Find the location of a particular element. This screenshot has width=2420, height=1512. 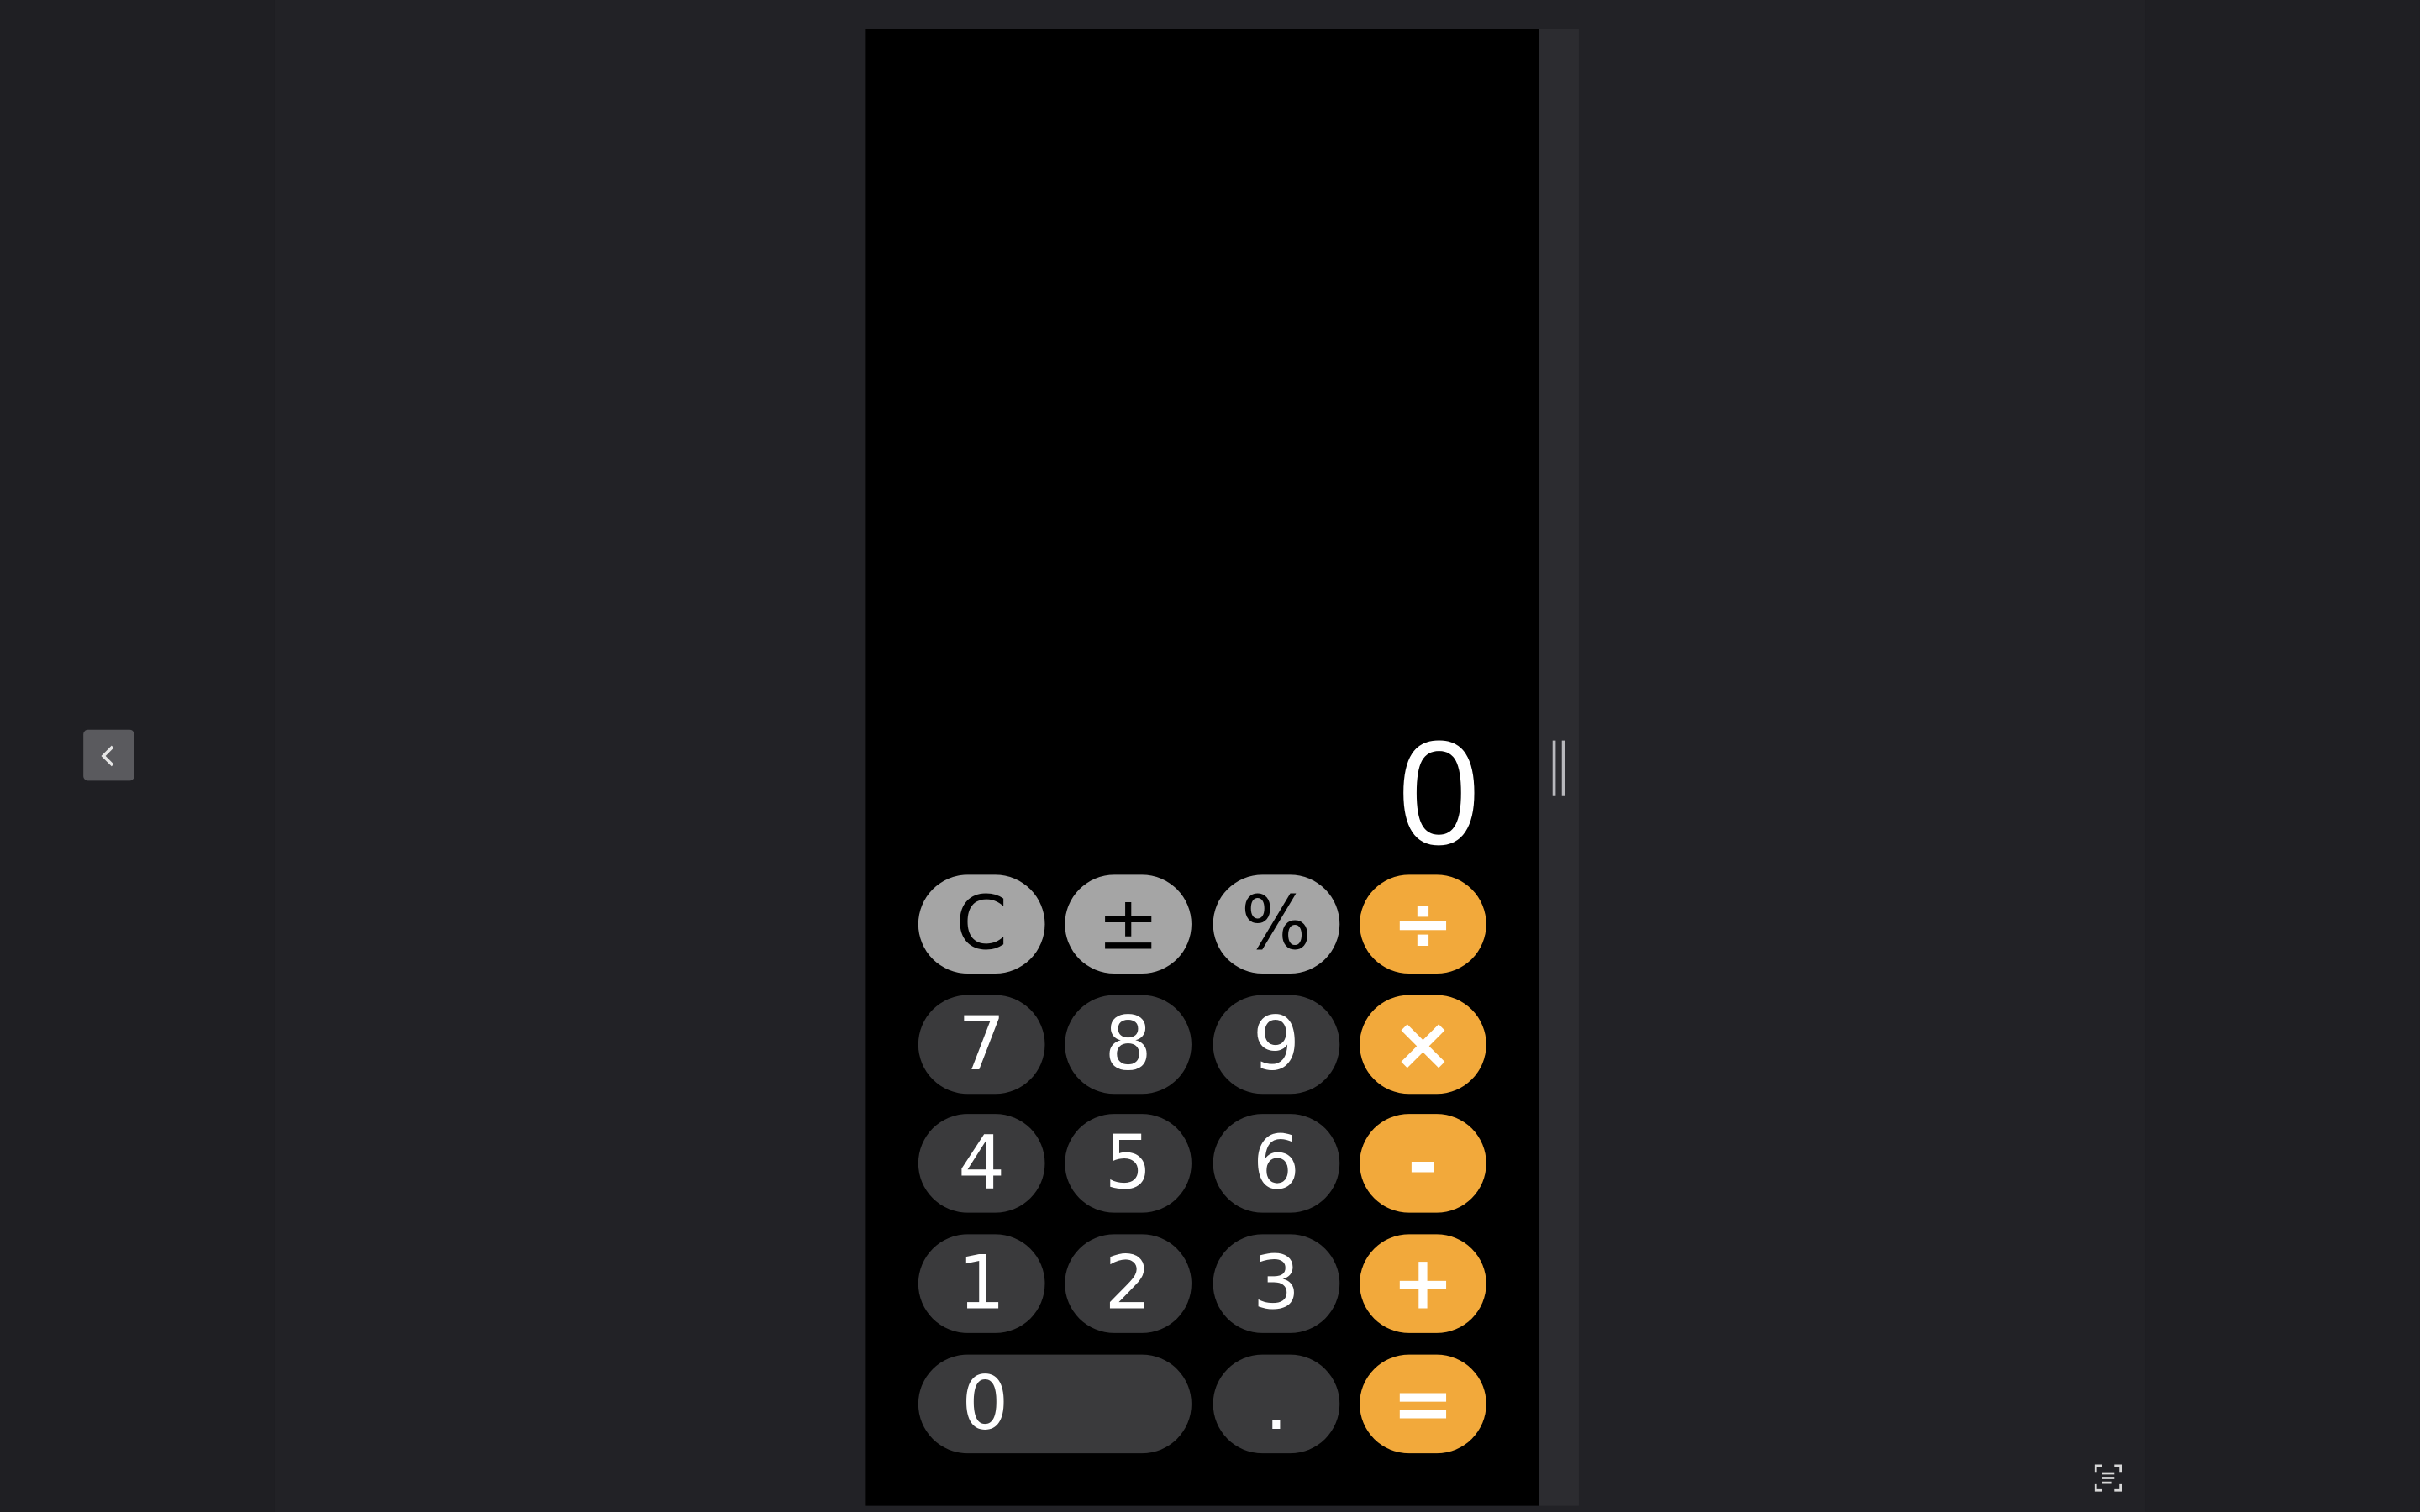

scan-text-icon is located at coordinates (2108, 1478).